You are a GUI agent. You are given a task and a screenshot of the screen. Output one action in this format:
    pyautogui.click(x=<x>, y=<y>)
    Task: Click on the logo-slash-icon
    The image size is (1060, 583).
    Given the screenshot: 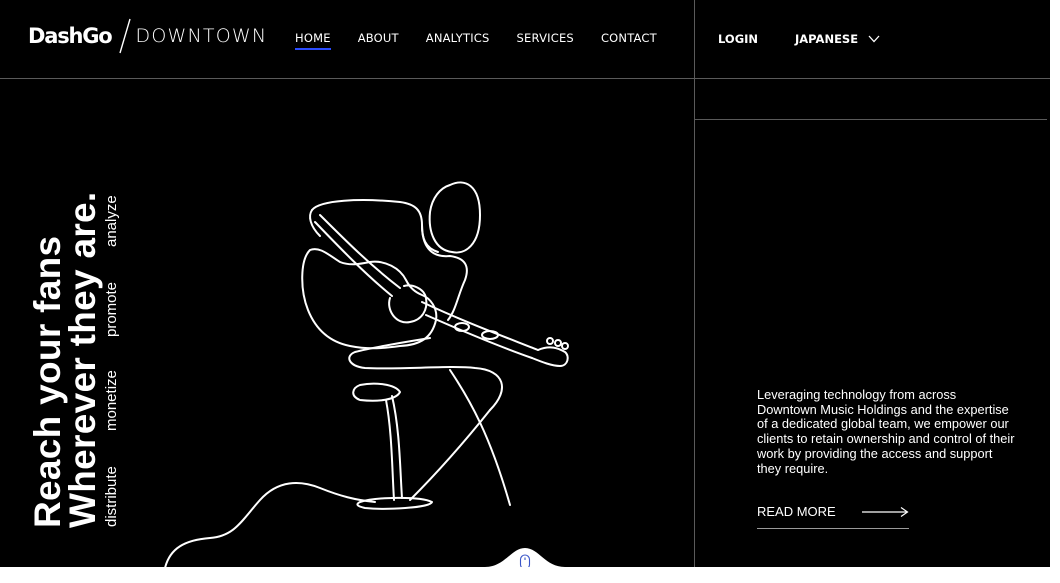 What is the action you would take?
    pyautogui.click(x=124, y=36)
    